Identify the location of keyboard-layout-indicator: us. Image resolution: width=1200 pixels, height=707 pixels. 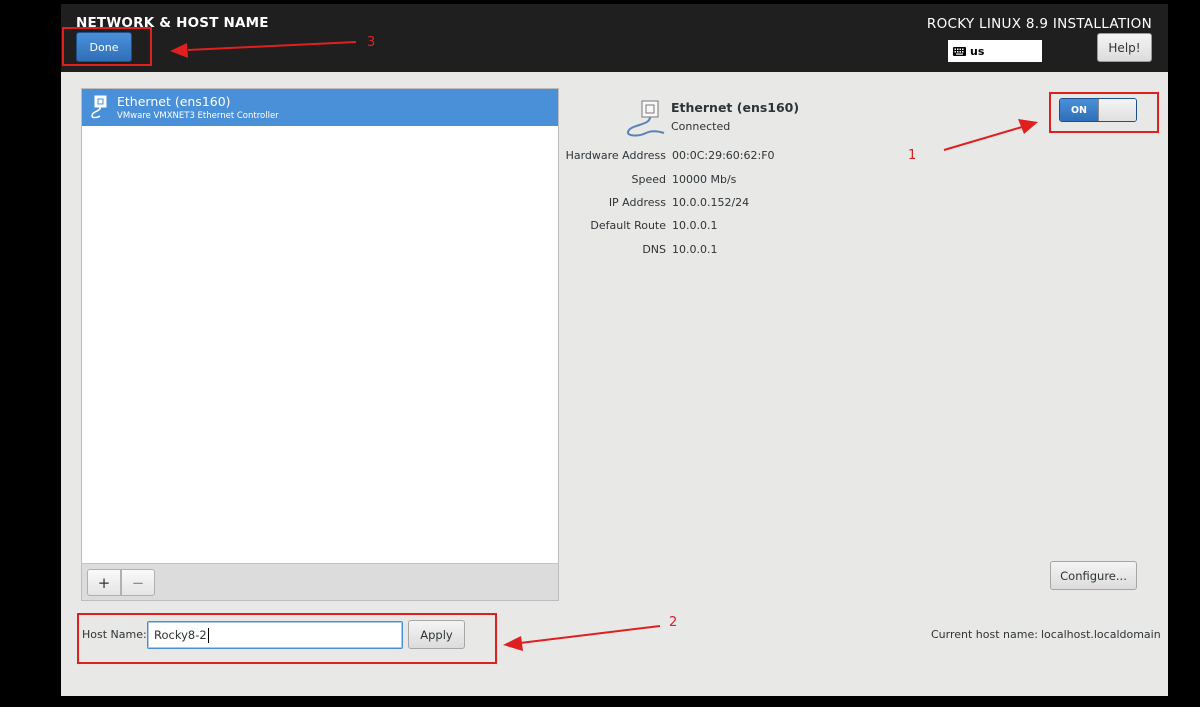
(995, 51).